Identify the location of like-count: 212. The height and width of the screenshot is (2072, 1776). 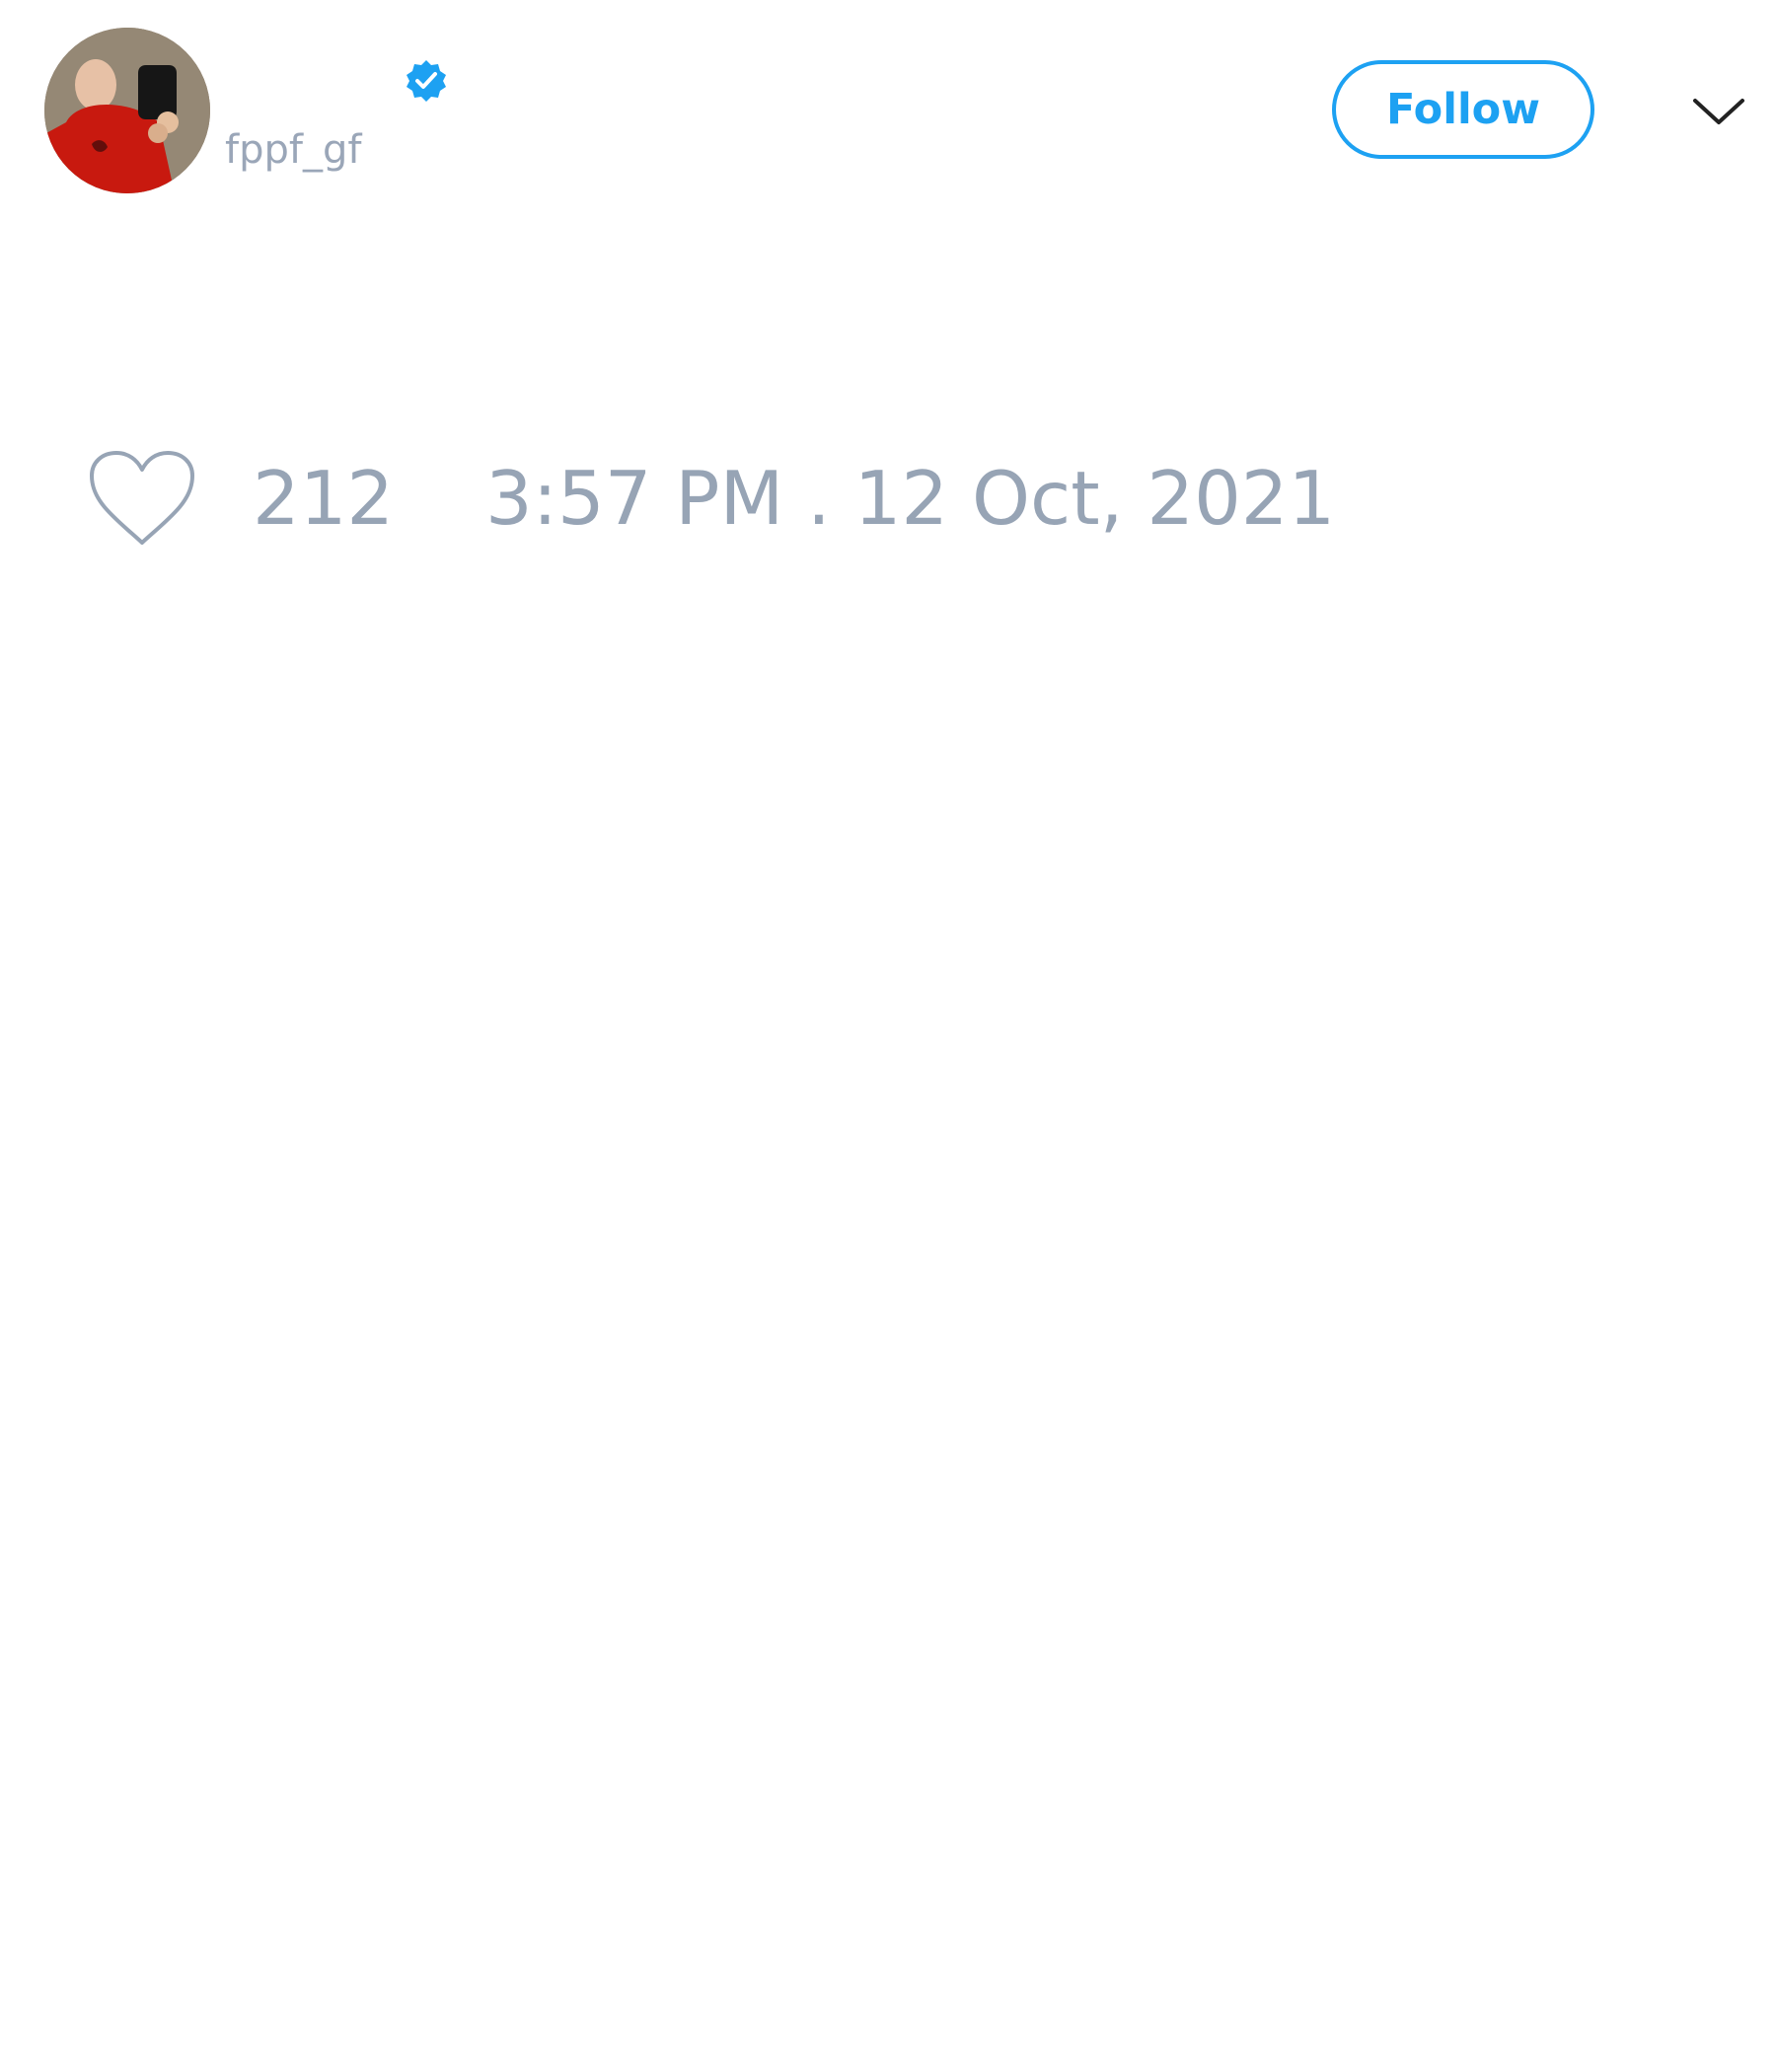
(324, 499).